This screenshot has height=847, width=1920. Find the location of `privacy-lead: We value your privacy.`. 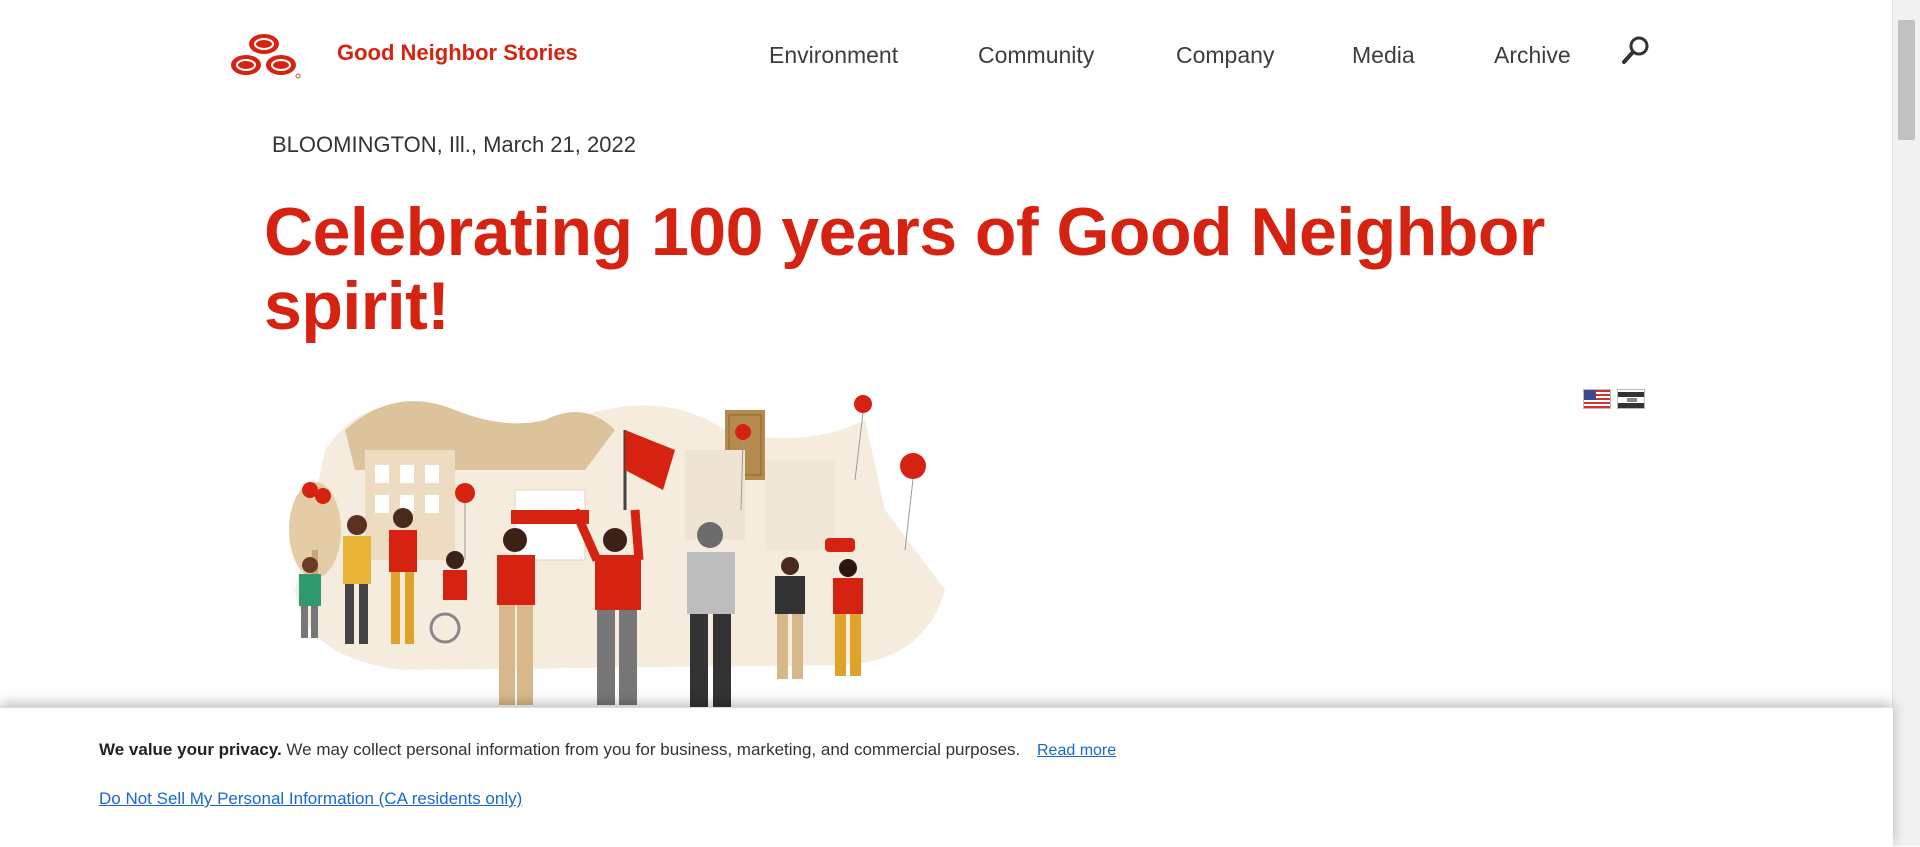

privacy-lead: We value your privacy. is located at coordinates (190, 749).